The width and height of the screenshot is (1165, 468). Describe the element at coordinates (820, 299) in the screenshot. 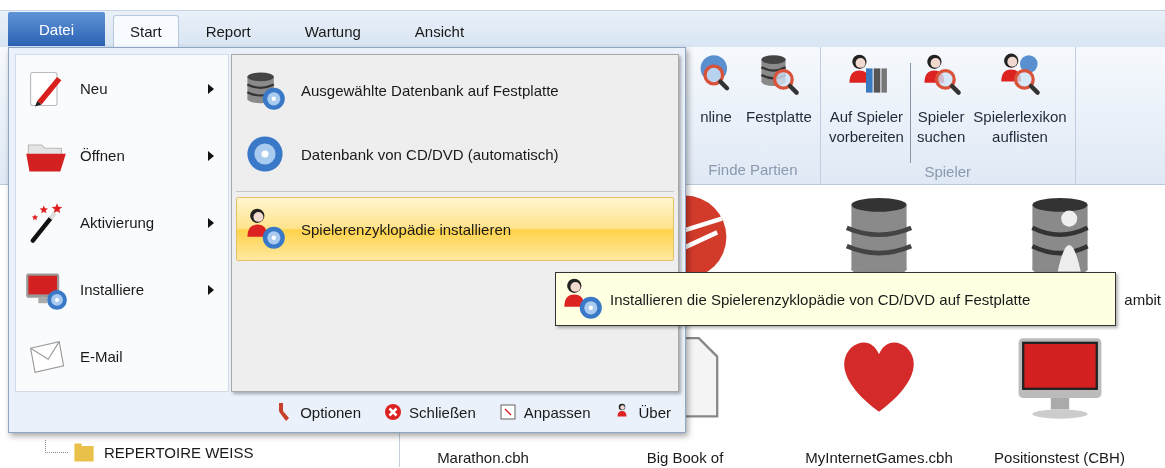

I see `tooltip-text: Installieren die Spielerenzyklopädie von CD/DVD auf Festplatte` at that location.